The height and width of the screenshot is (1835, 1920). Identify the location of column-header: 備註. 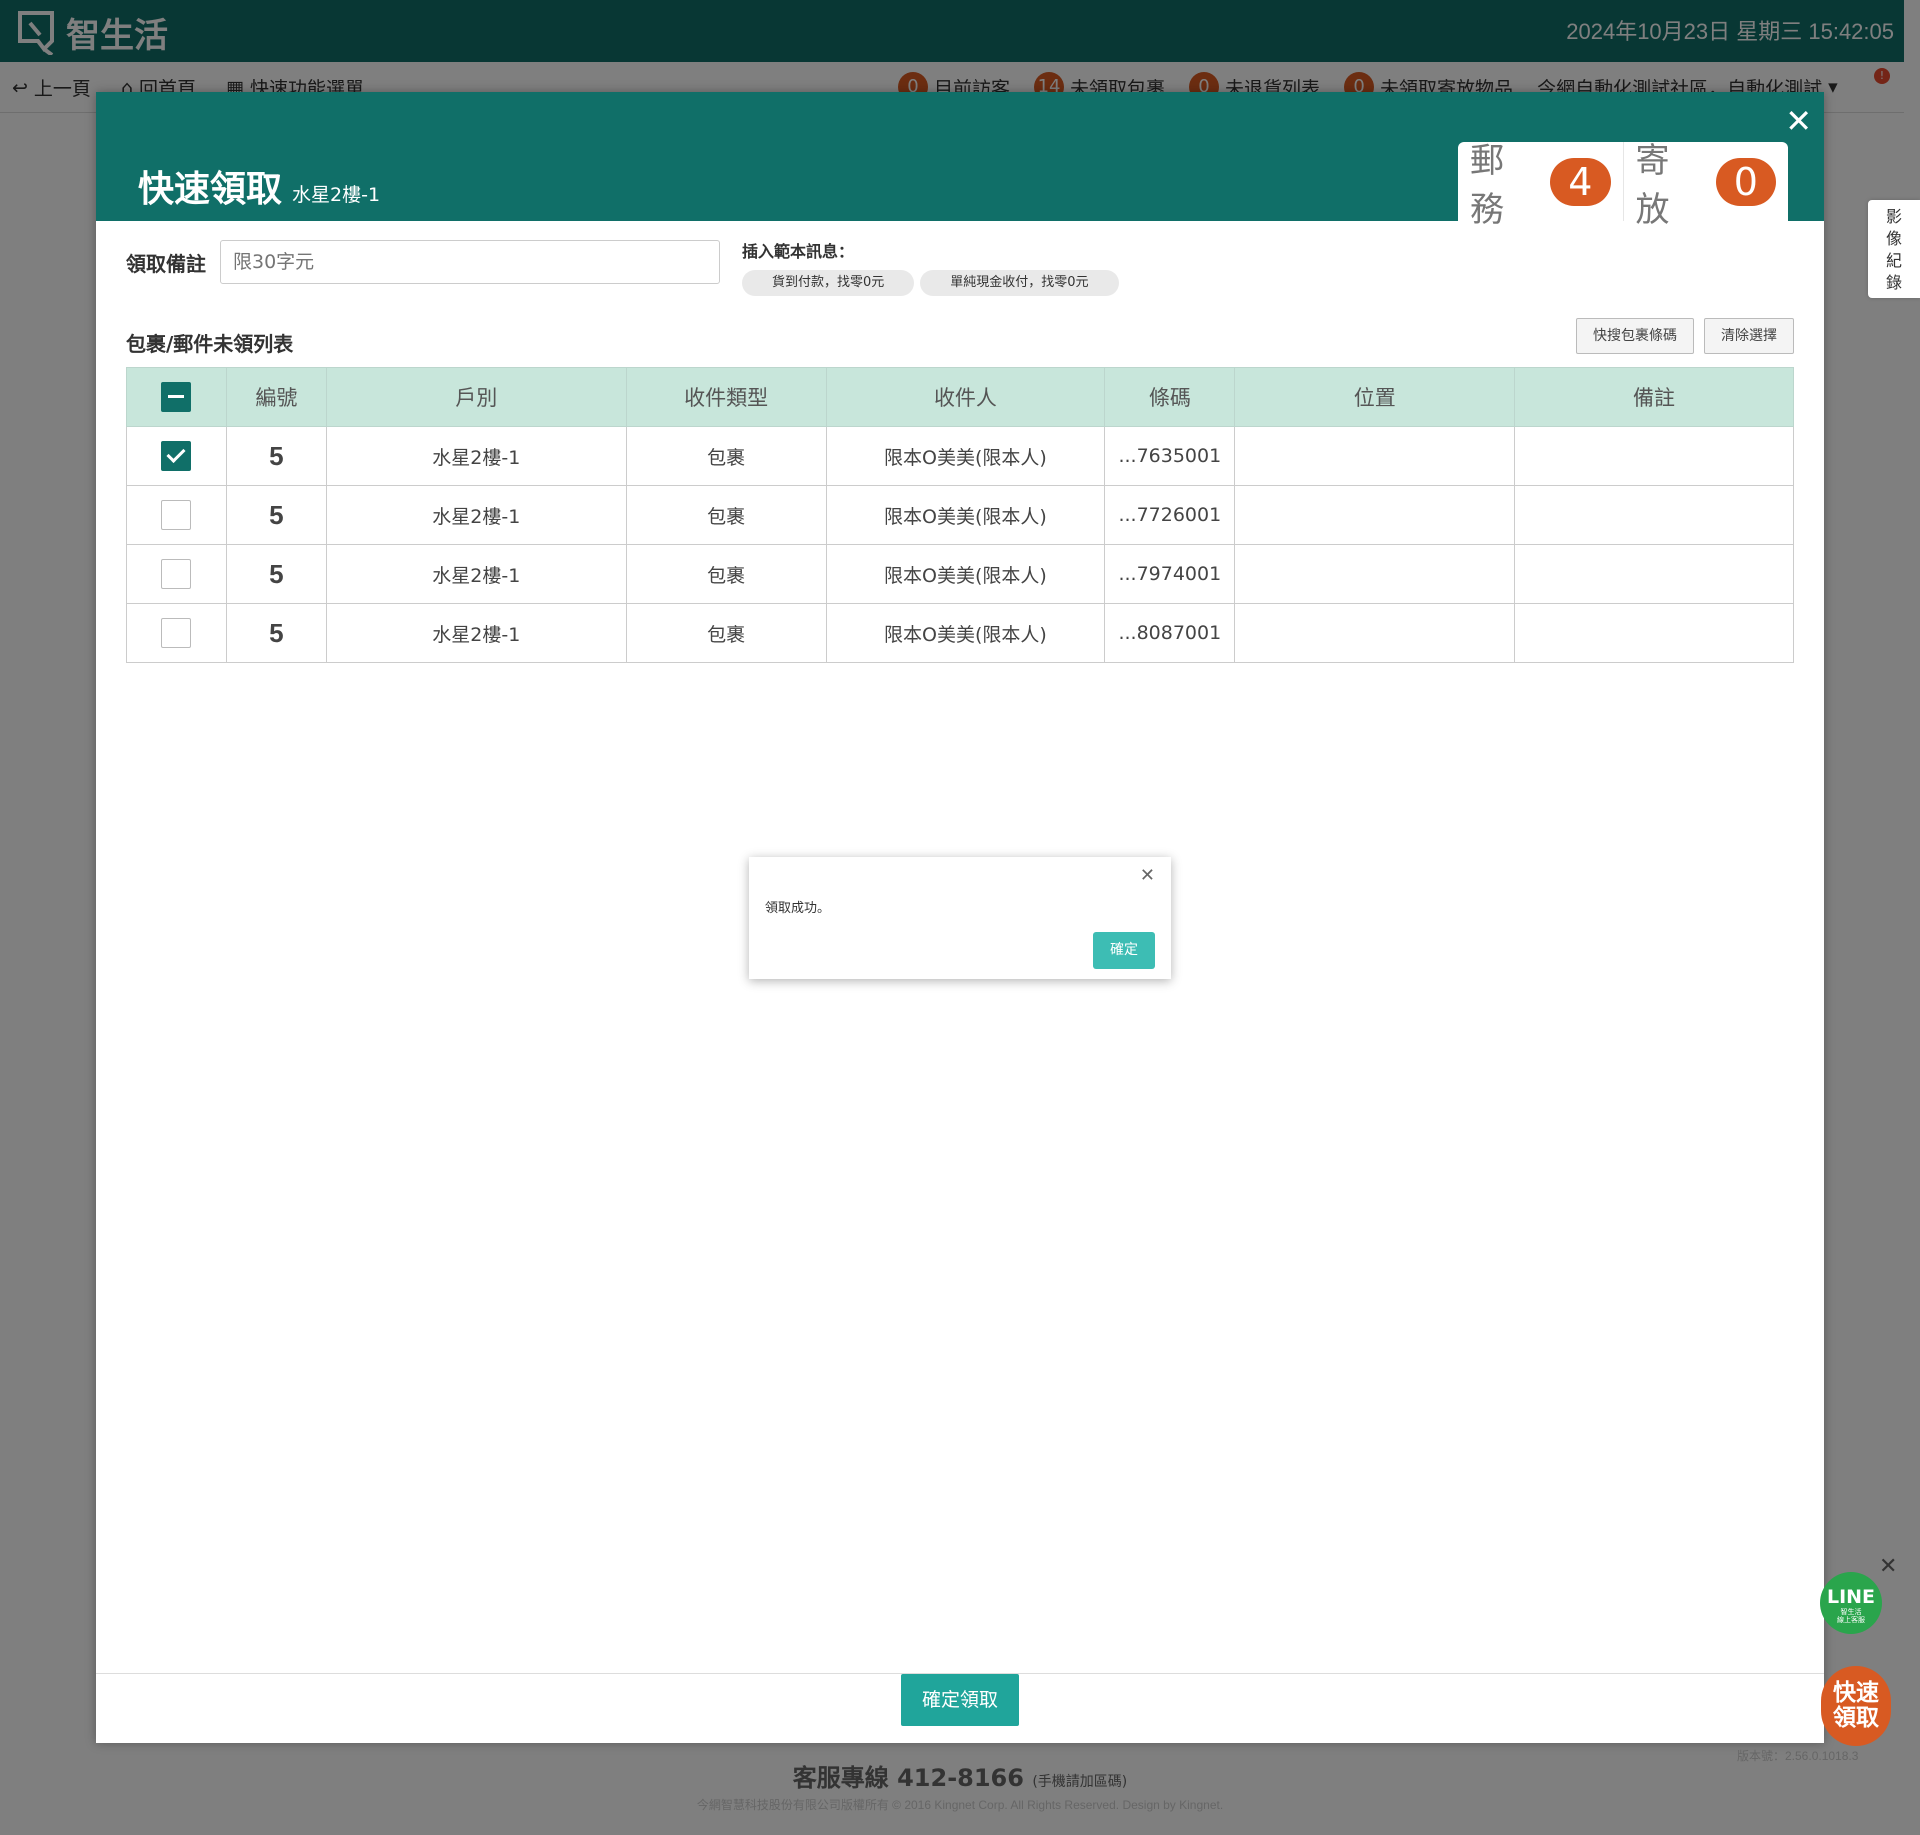
(1654, 397).